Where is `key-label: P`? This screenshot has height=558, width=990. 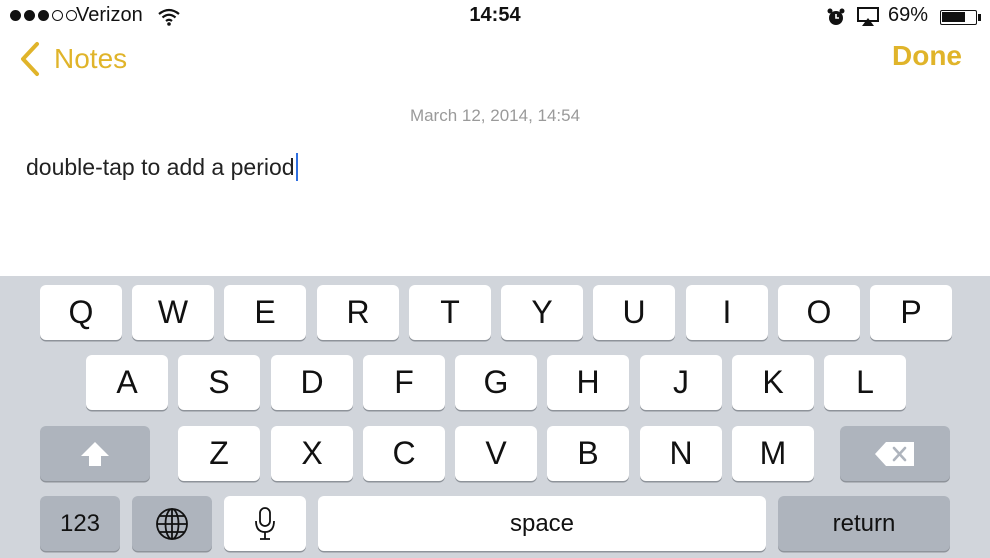 key-label: P is located at coordinates (911, 312).